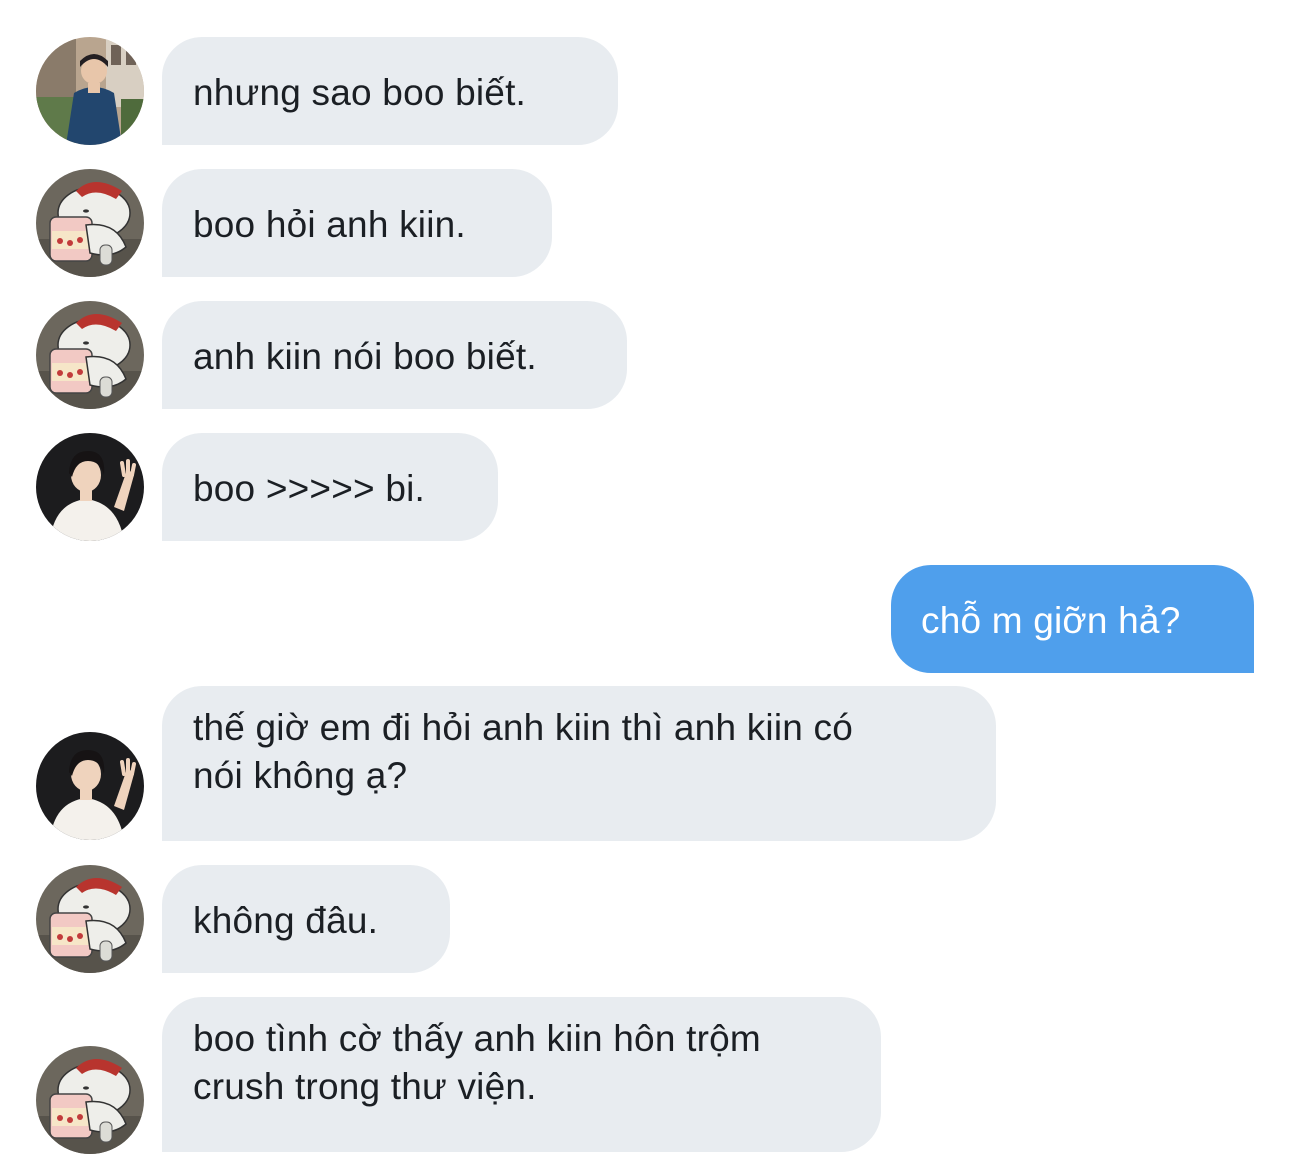 The height and width of the screenshot is (1175, 1290). Describe the element at coordinates (477, 1038) in the screenshot. I see `message-text-line: boo tình cờ thấy anh kiin hôn trộm` at that location.